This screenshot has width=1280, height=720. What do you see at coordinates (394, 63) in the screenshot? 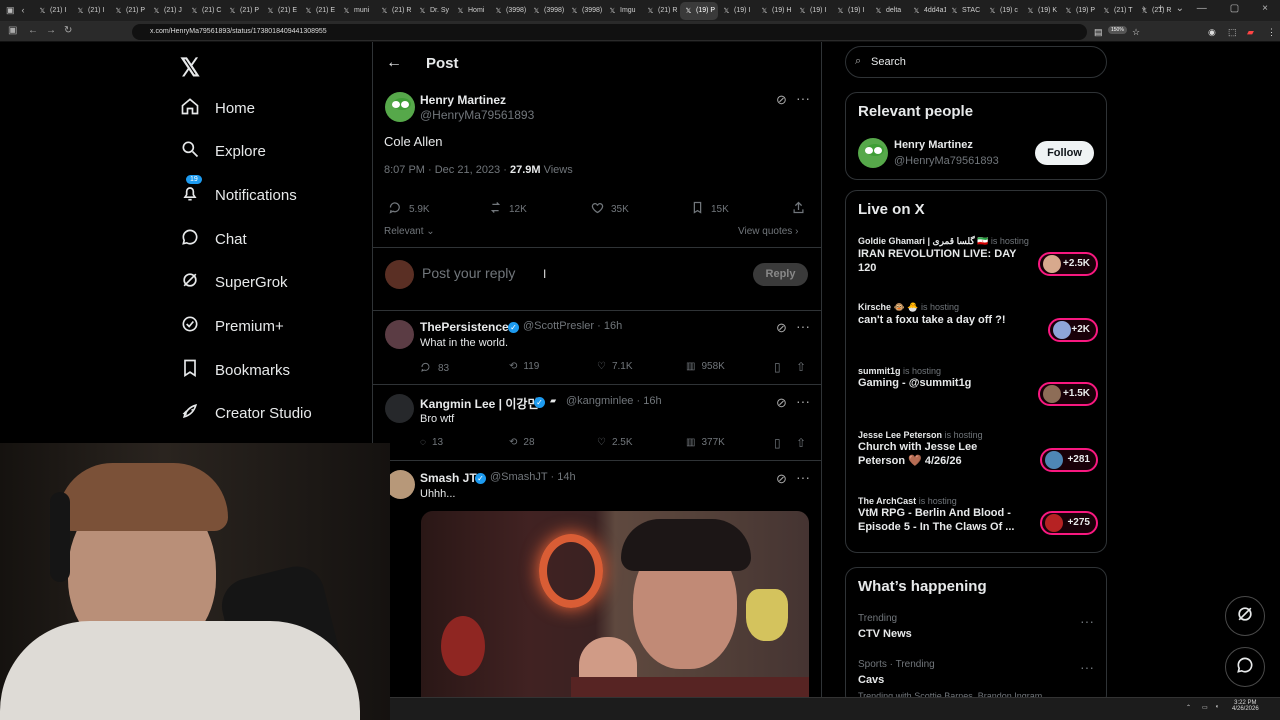
I see `back-arrow-icon: ←` at bounding box center [394, 63].